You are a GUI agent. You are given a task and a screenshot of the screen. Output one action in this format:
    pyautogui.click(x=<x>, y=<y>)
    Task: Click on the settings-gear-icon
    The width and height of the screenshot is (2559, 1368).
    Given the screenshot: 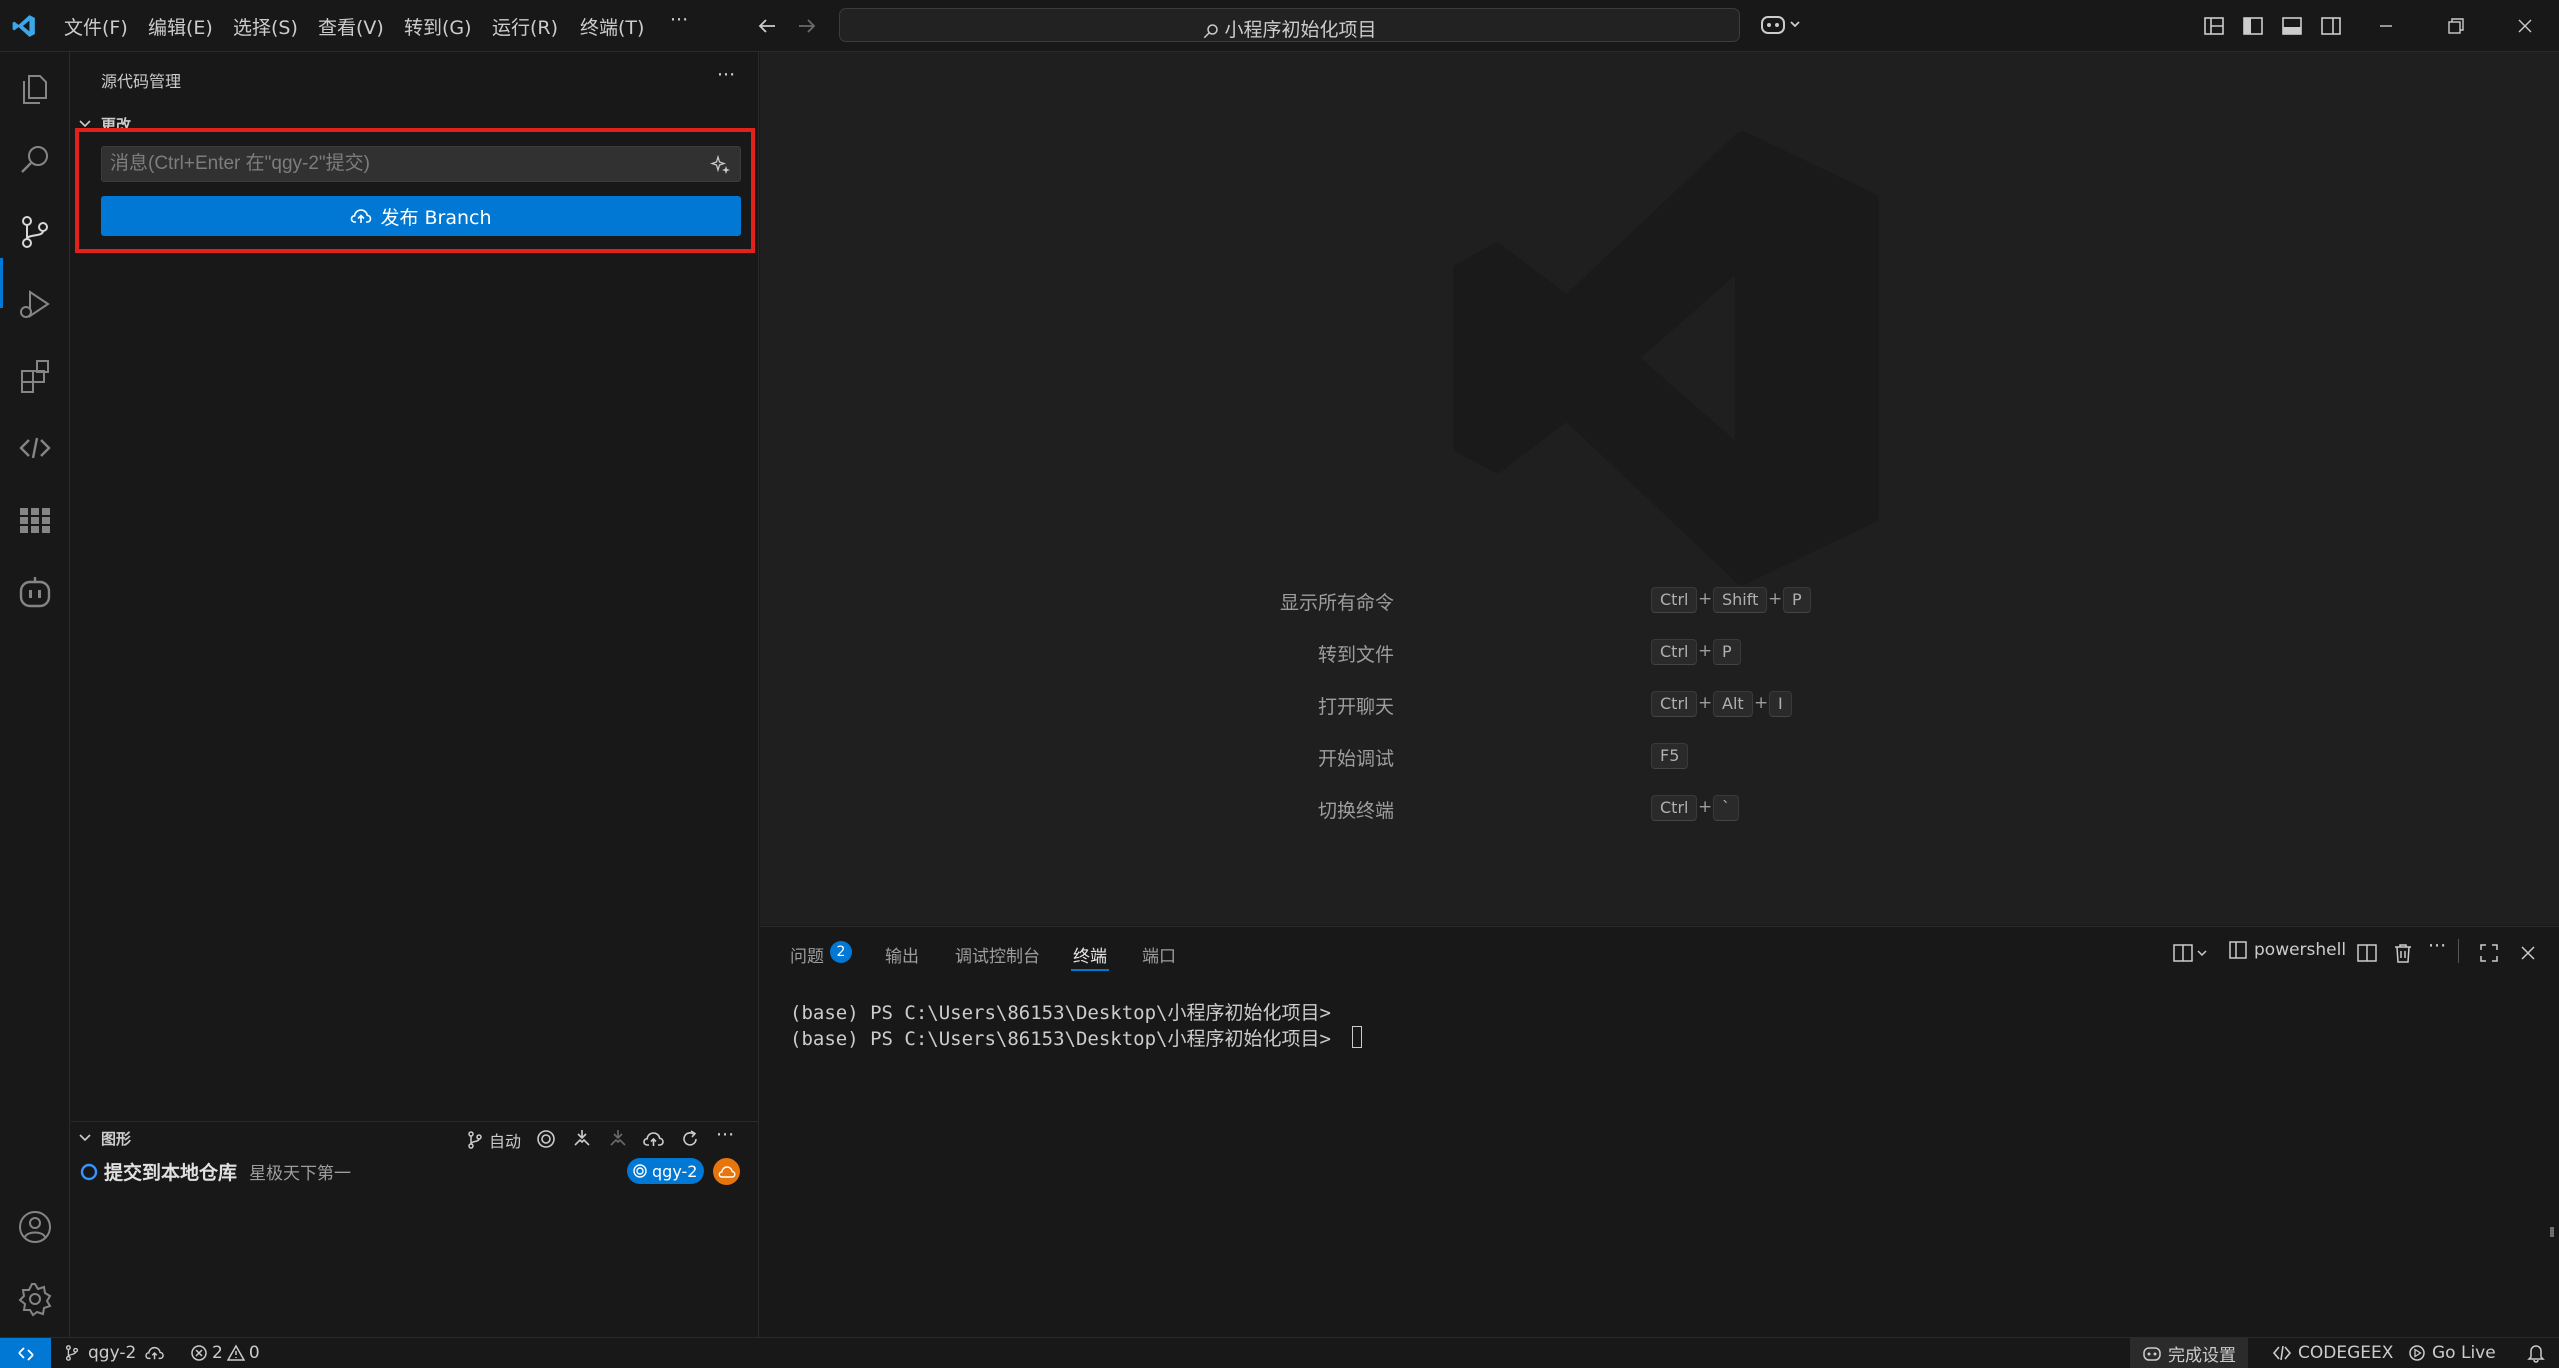 What is the action you would take?
    pyautogui.click(x=35, y=1299)
    